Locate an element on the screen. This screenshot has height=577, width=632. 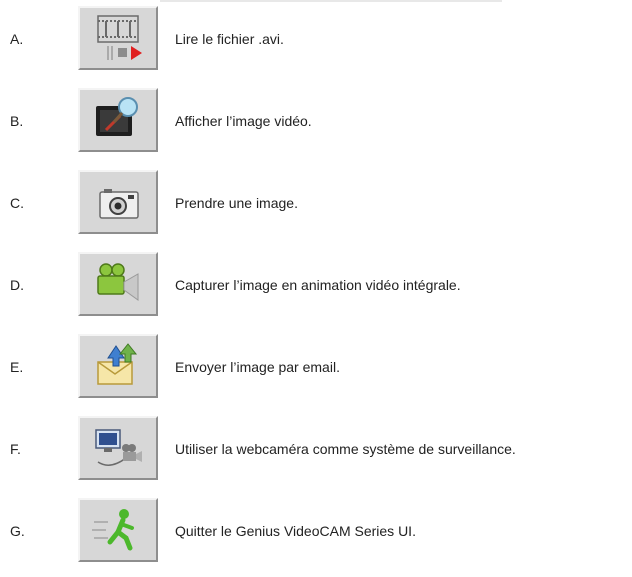
list-item: C. Prendre une image. is located at coordinates (316, 203).